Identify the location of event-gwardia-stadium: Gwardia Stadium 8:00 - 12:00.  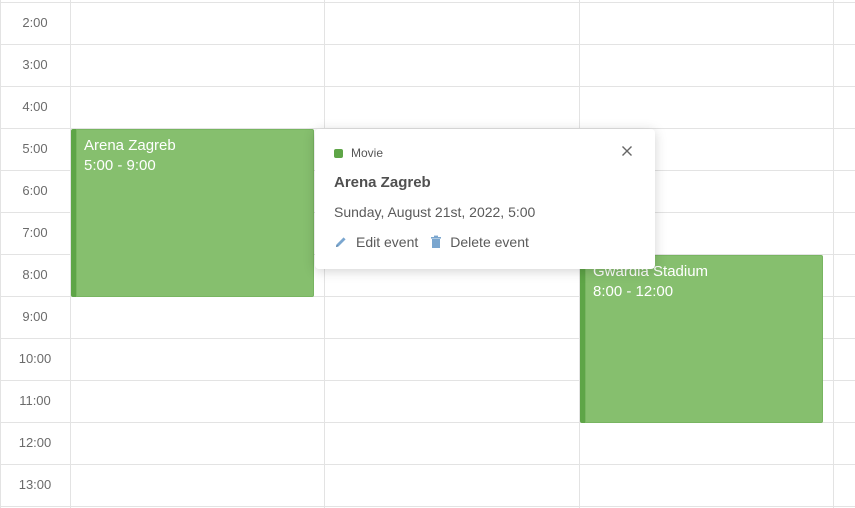
(701, 339).